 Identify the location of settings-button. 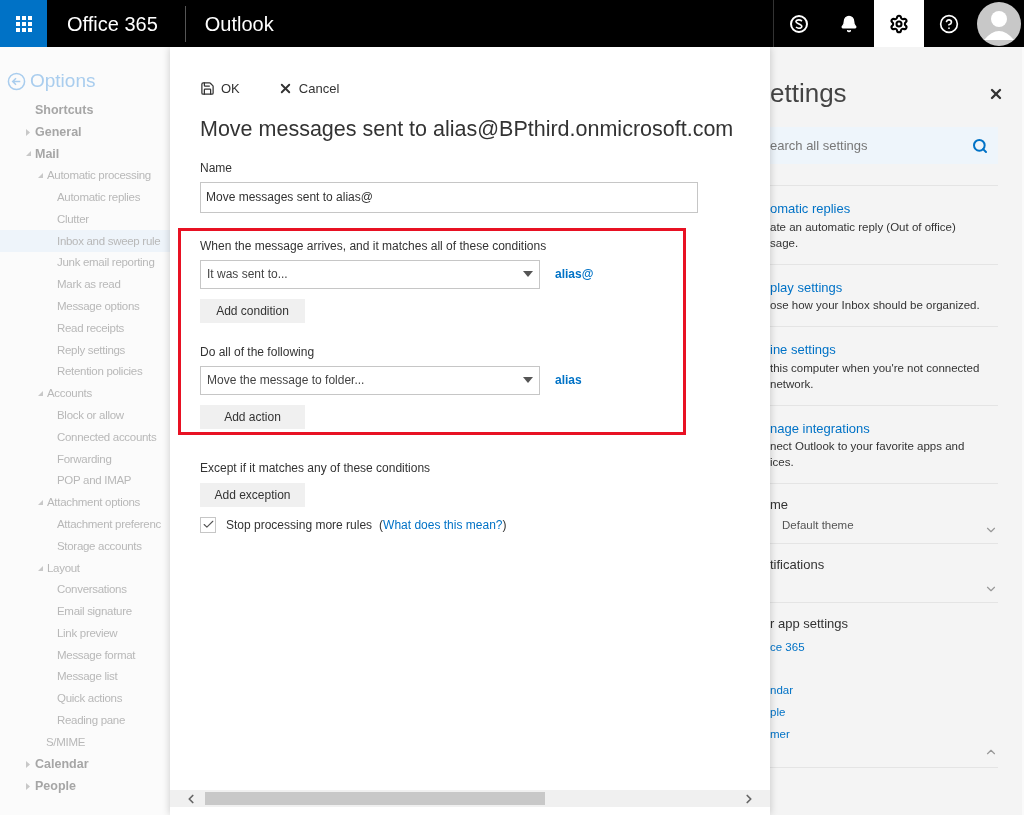
(899, 23).